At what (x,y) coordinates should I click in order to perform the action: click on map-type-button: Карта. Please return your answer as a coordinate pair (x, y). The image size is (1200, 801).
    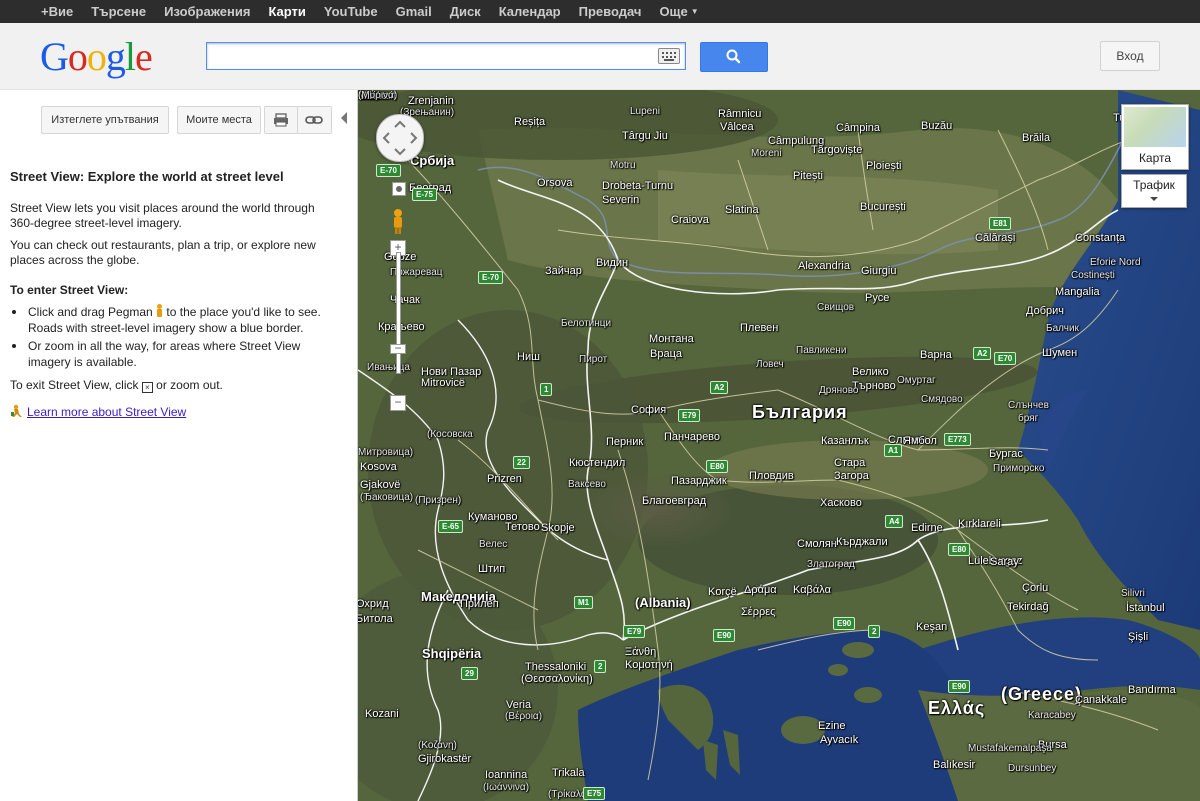
    Looking at the image, I should click on (1155, 137).